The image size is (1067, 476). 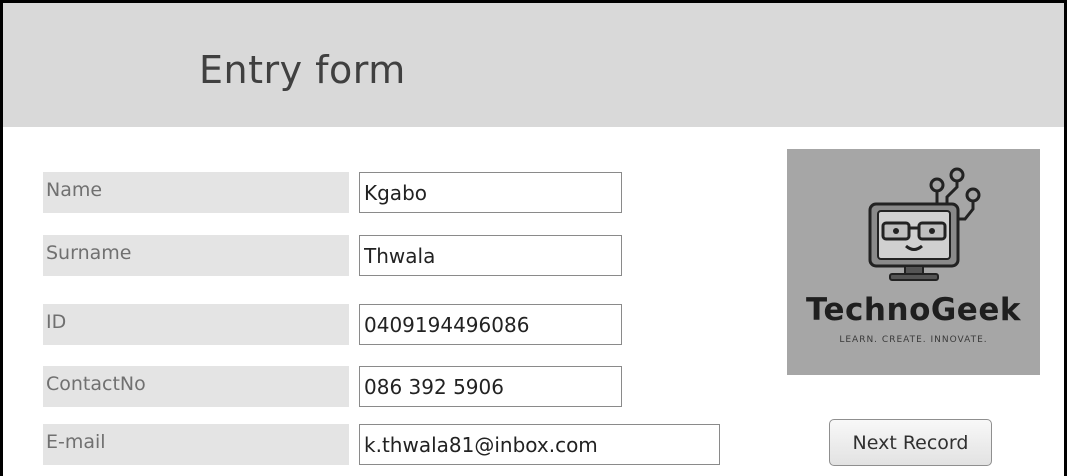 I want to click on logo-brand-name: TechnoGeek, so click(x=913, y=310).